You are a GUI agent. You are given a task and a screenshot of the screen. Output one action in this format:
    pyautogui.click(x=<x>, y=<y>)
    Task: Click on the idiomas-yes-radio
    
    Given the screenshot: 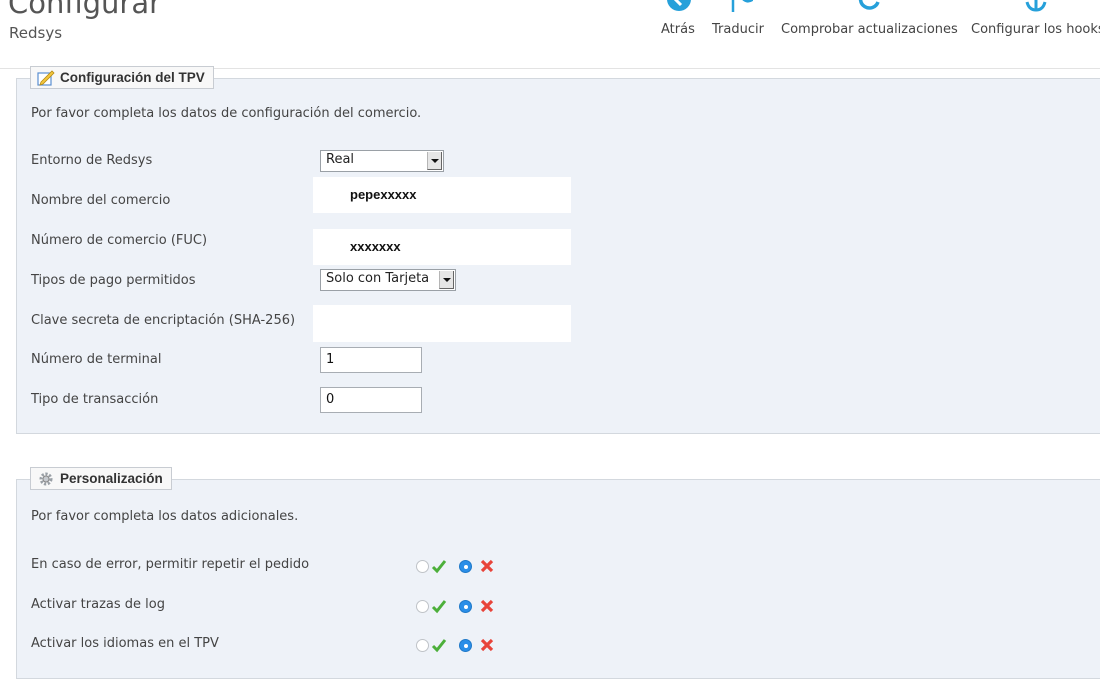 What is the action you would take?
    pyautogui.click(x=422, y=645)
    